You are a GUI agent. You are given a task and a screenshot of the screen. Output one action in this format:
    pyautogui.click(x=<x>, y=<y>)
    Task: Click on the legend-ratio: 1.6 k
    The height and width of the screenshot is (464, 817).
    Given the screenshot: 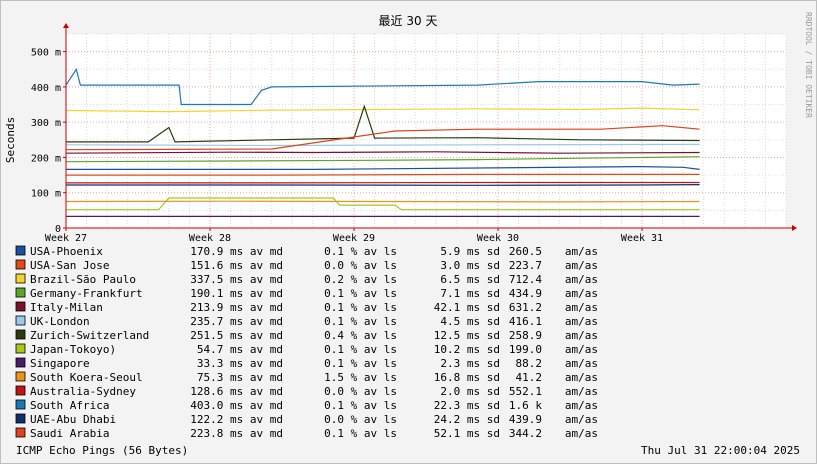 What is the action you would take?
    pyautogui.click(x=525, y=405)
    